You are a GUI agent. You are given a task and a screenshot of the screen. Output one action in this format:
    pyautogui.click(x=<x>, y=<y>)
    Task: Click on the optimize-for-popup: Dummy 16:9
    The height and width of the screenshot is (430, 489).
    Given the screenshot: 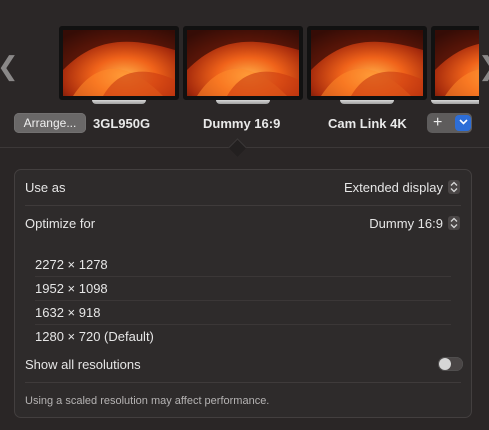 What is the action you would take?
    pyautogui.click(x=414, y=223)
    